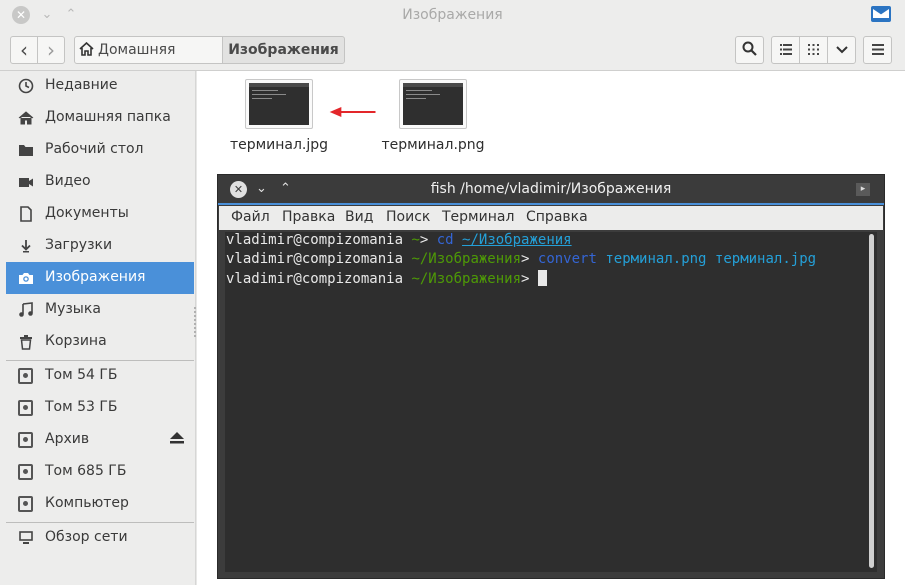  I want to click on command-args: ~/Изображения, so click(513, 240).